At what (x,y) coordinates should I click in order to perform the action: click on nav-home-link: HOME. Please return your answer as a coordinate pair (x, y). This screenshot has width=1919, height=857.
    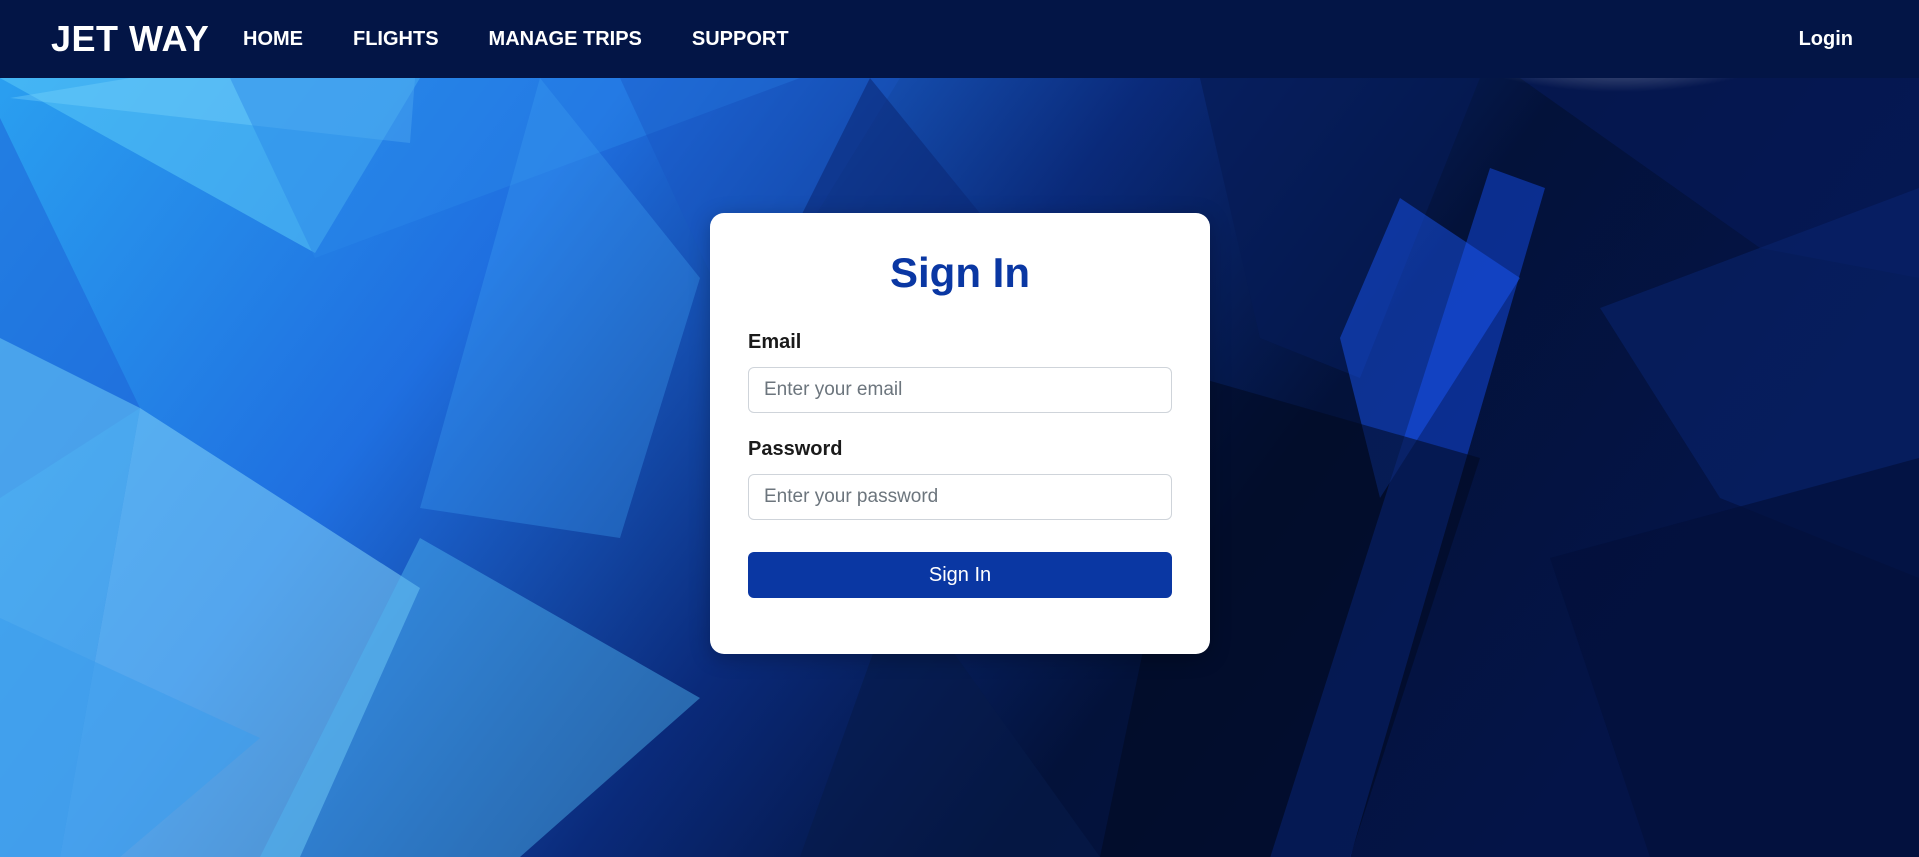
    Looking at the image, I should click on (273, 39).